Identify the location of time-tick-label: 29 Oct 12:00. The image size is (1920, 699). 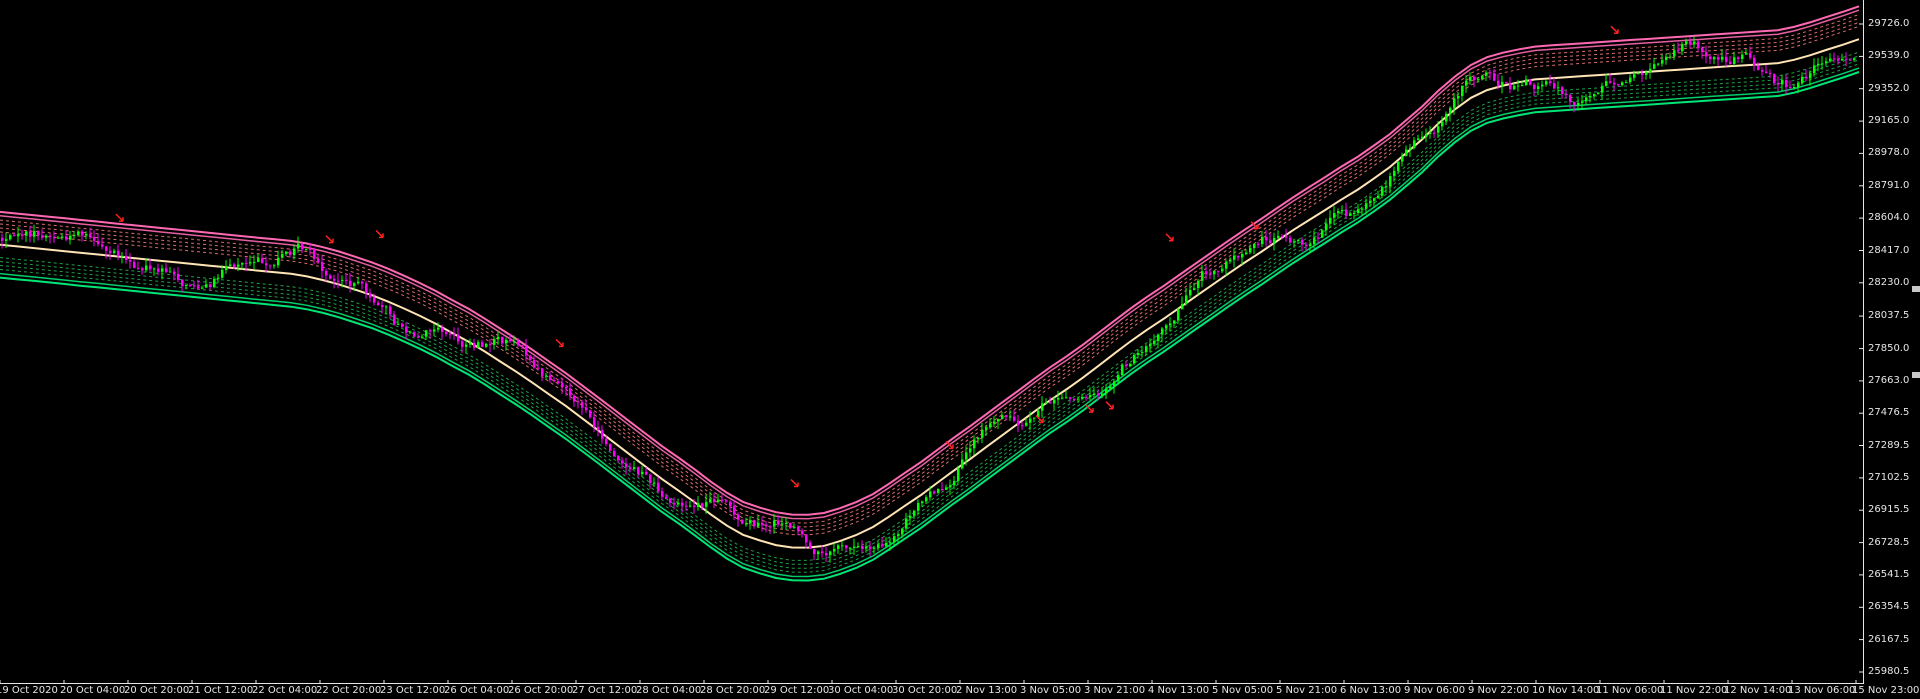
(797, 690).